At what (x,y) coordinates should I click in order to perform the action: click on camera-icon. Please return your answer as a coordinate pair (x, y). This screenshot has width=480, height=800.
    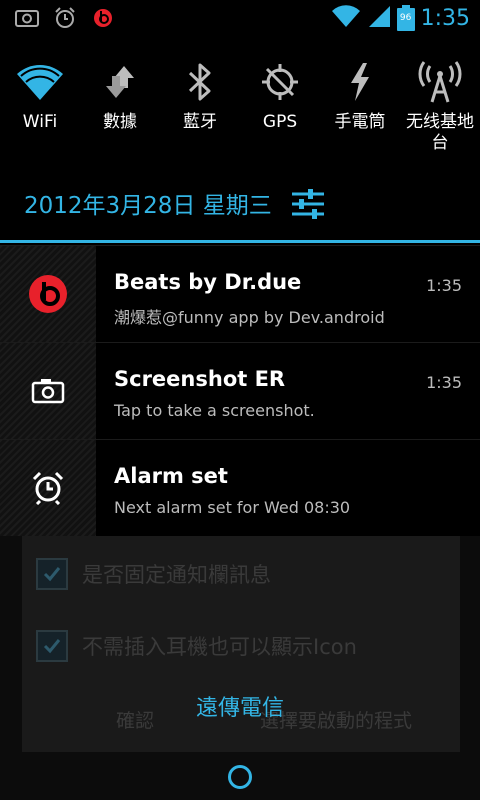
    Looking at the image, I should click on (48, 391).